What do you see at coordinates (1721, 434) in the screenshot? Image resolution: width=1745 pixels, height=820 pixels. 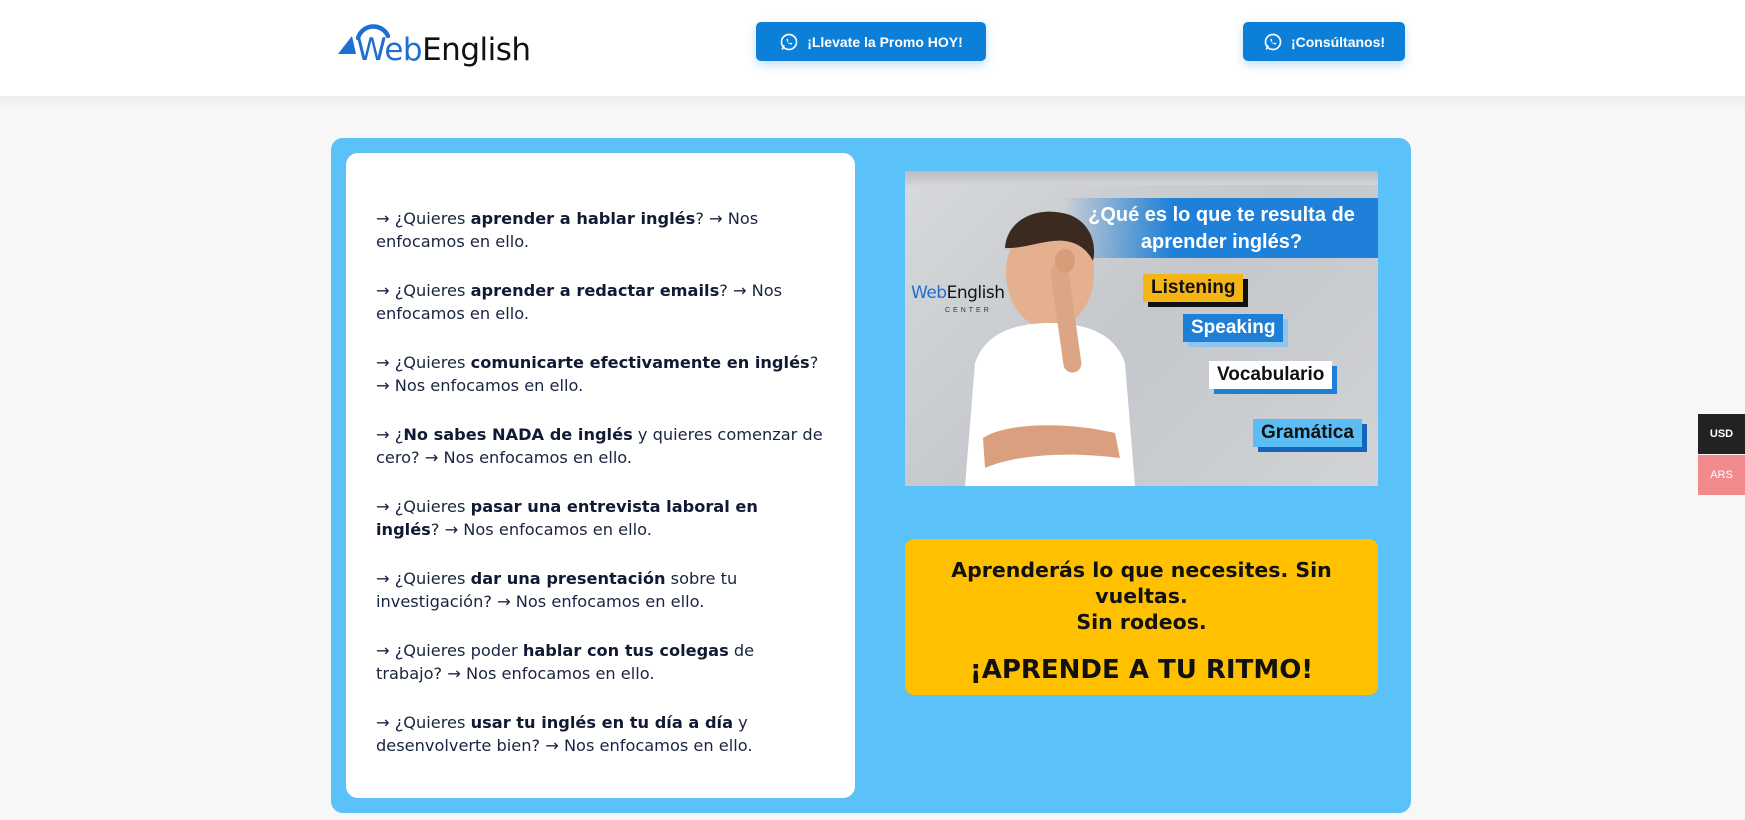 I see `currency-usd-button: USD` at bounding box center [1721, 434].